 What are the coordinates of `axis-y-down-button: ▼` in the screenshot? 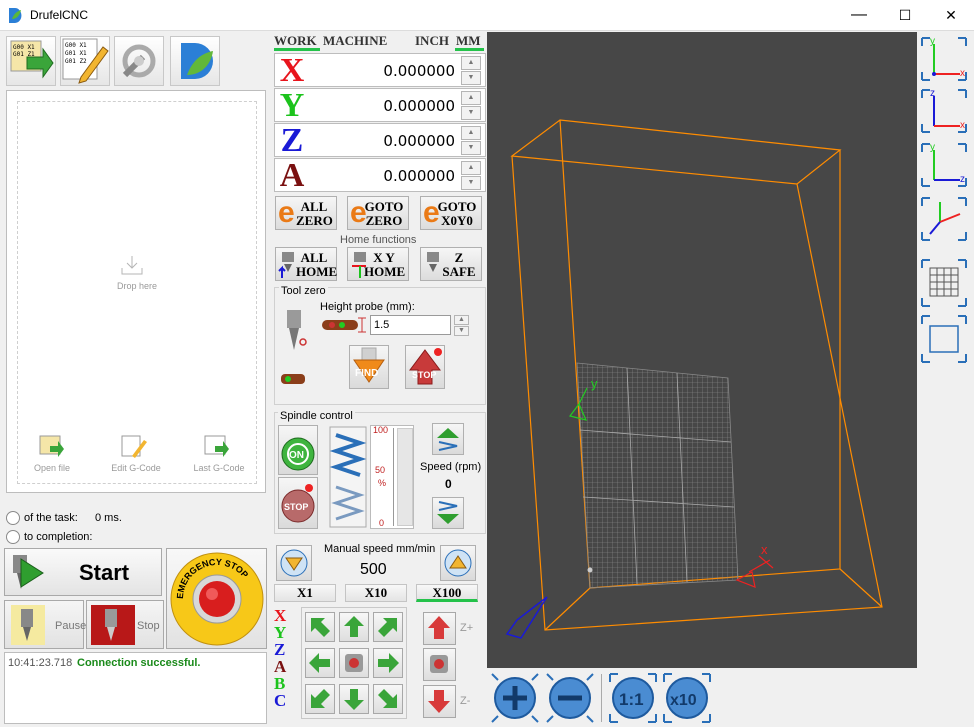 It's located at (471, 113).